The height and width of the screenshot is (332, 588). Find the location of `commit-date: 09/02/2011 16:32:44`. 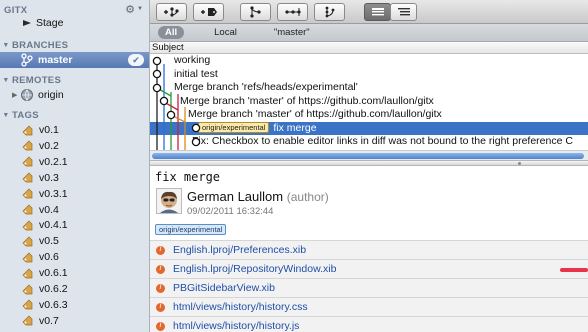

commit-date: 09/02/2011 16:32:44 is located at coordinates (230, 211).